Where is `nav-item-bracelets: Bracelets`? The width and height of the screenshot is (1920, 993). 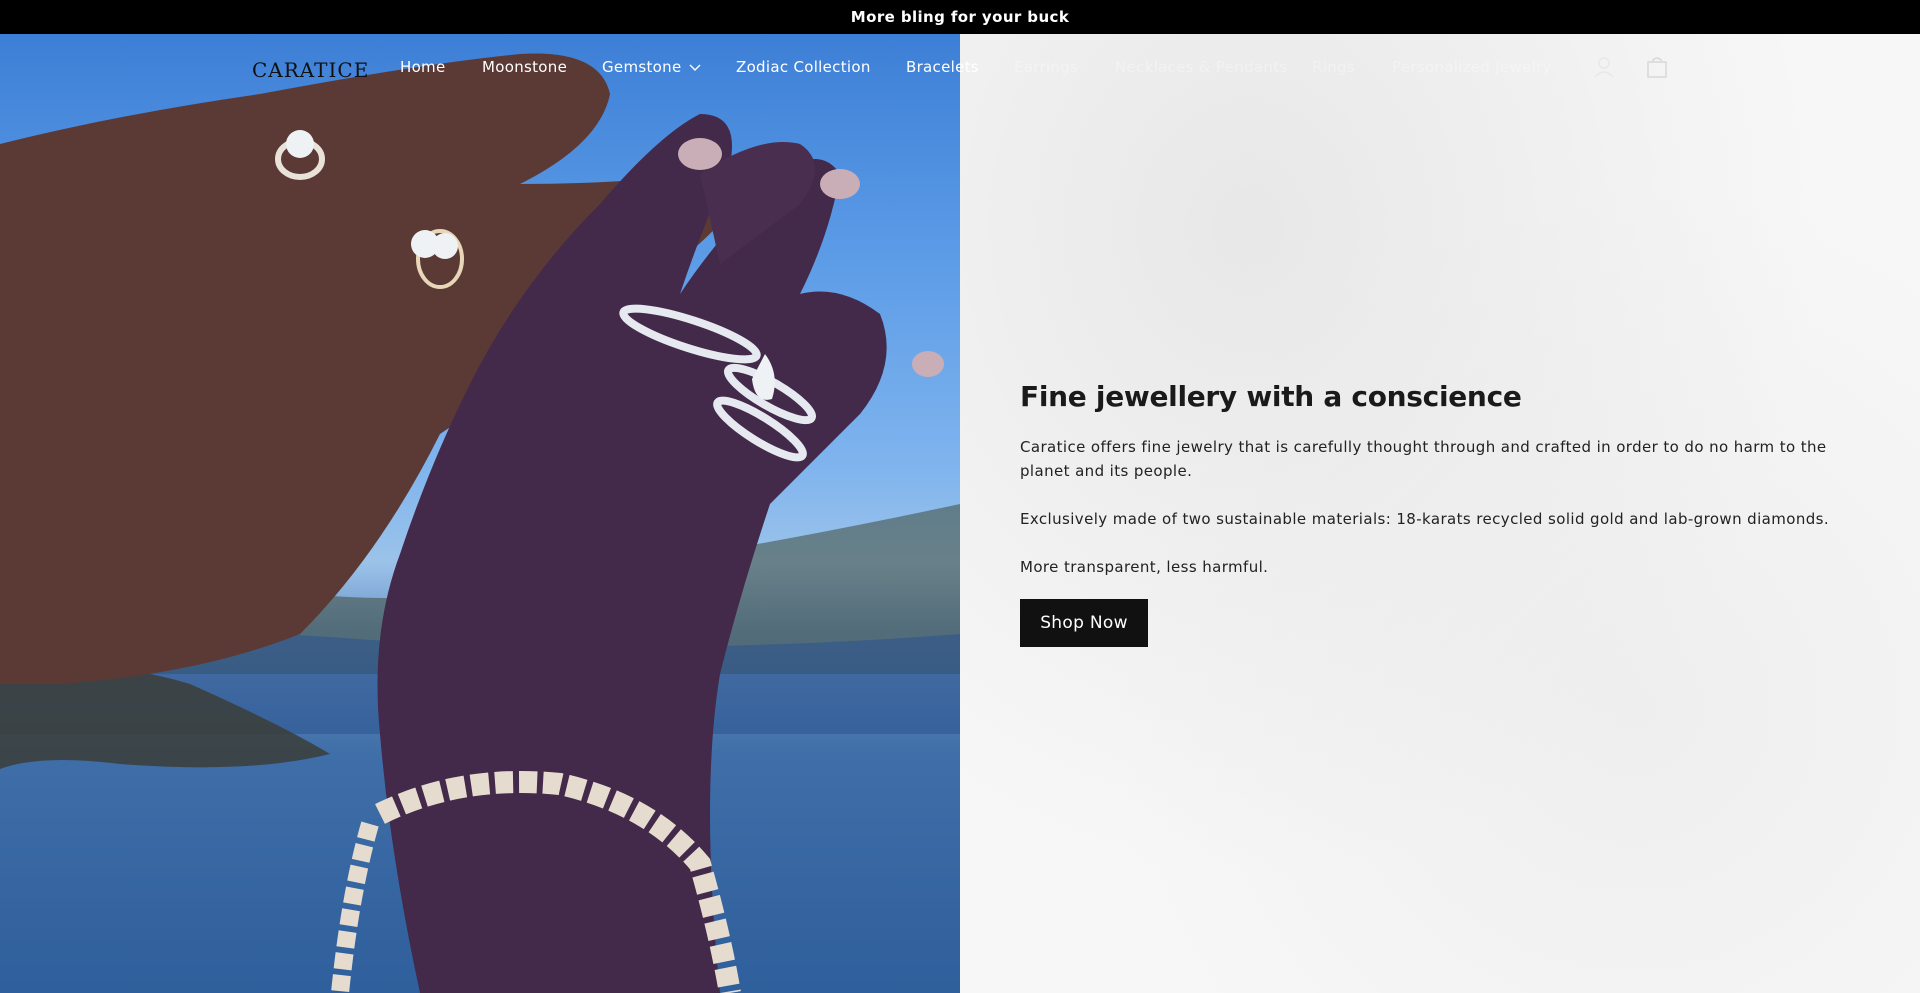
nav-item-bracelets: Bracelets is located at coordinates (942, 67).